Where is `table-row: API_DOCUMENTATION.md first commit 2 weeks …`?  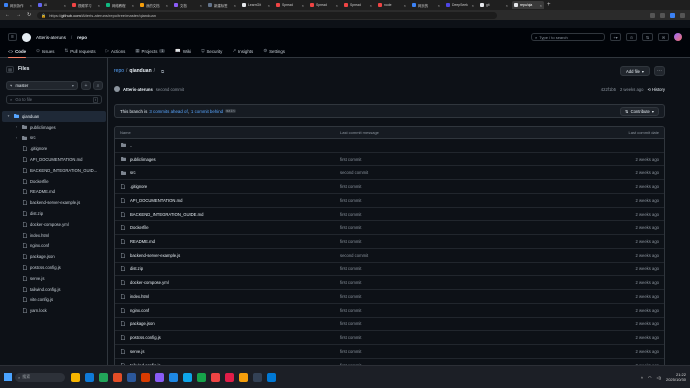
table-row: API_DOCUMENTATION.md first commit 2 weeks … is located at coordinates (389, 201).